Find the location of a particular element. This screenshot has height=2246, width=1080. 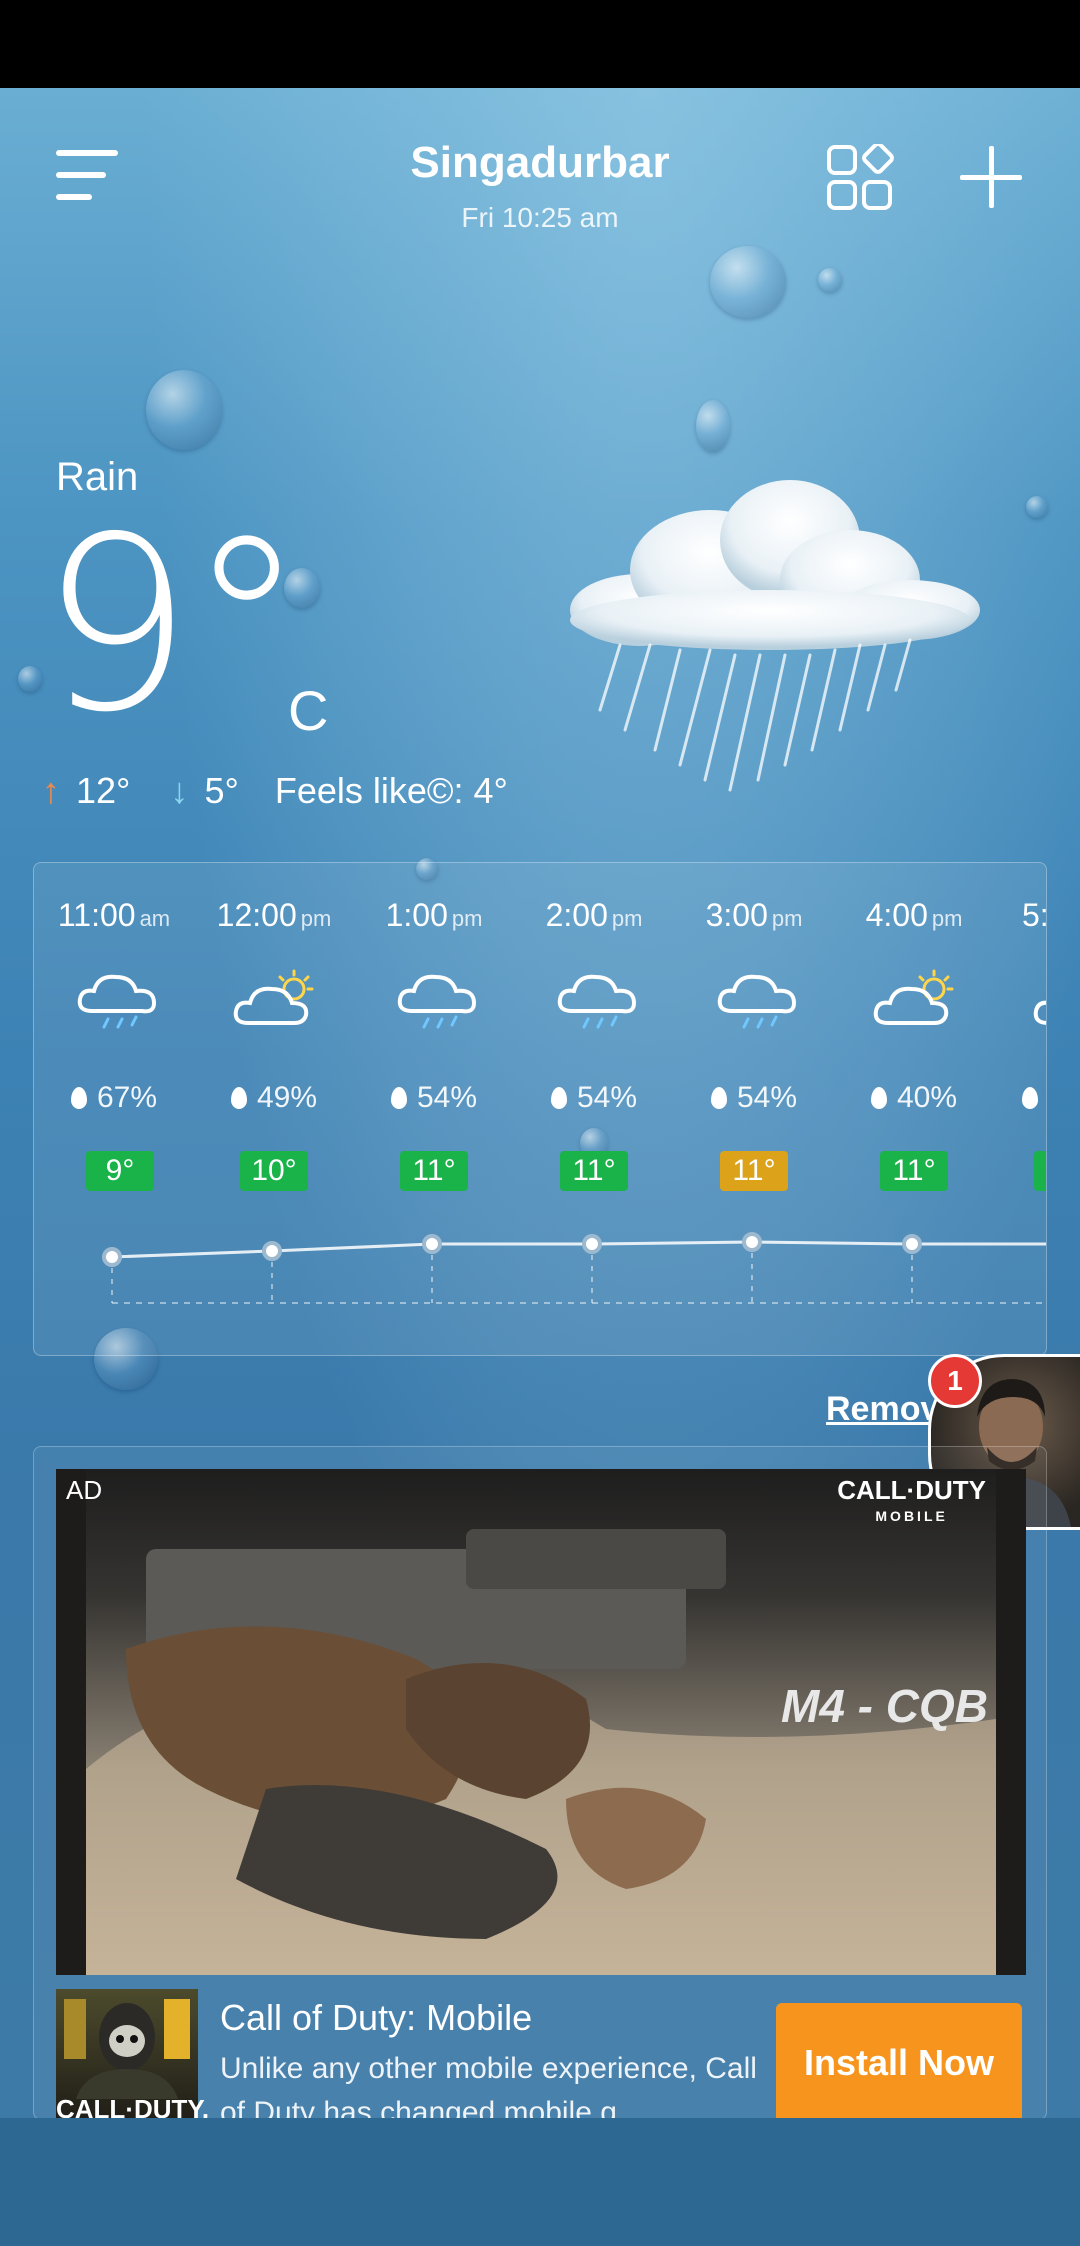

notification-badge: 1 is located at coordinates (955, 1381).